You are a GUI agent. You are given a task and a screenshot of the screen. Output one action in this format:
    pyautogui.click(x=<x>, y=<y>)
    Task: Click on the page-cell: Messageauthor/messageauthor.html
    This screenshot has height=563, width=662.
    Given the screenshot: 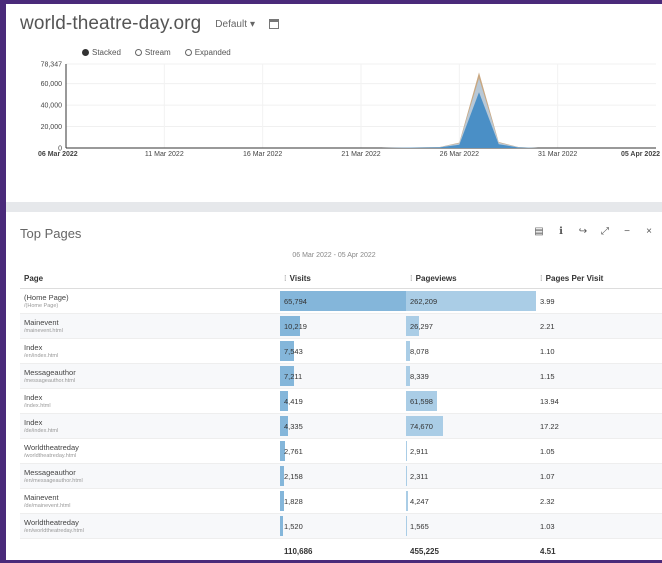 What is the action you would take?
    pyautogui.click(x=150, y=376)
    